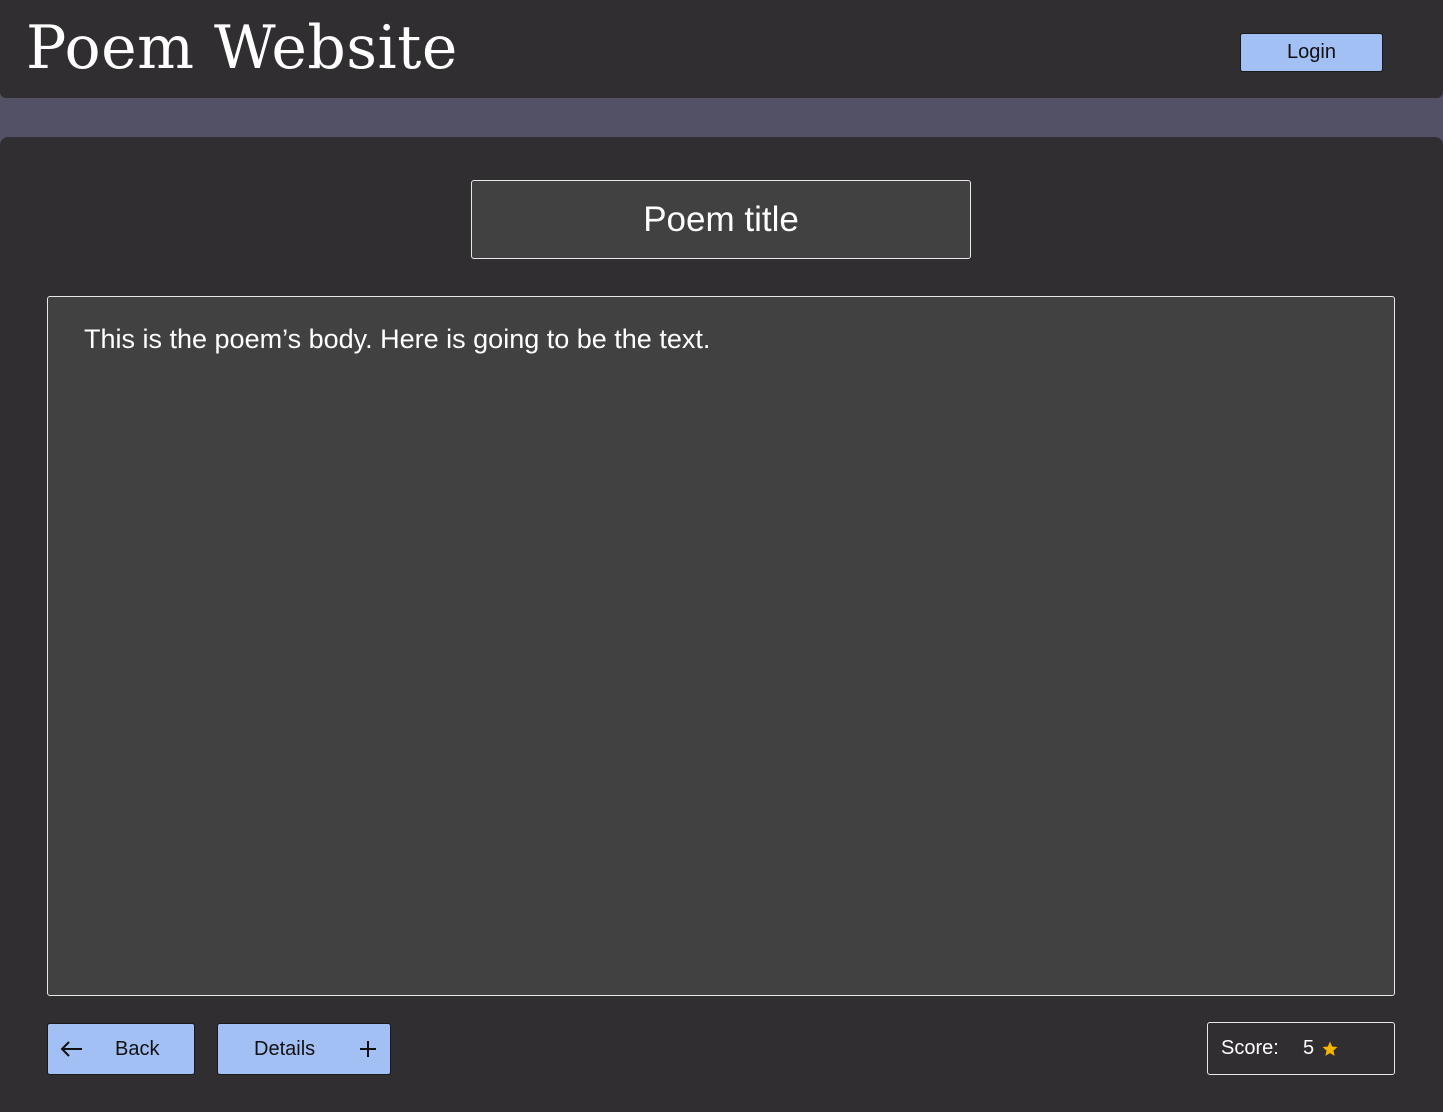 The image size is (1443, 1112). What do you see at coordinates (1311, 52) in the screenshot?
I see `login-button: Login` at bounding box center [1311, 52].